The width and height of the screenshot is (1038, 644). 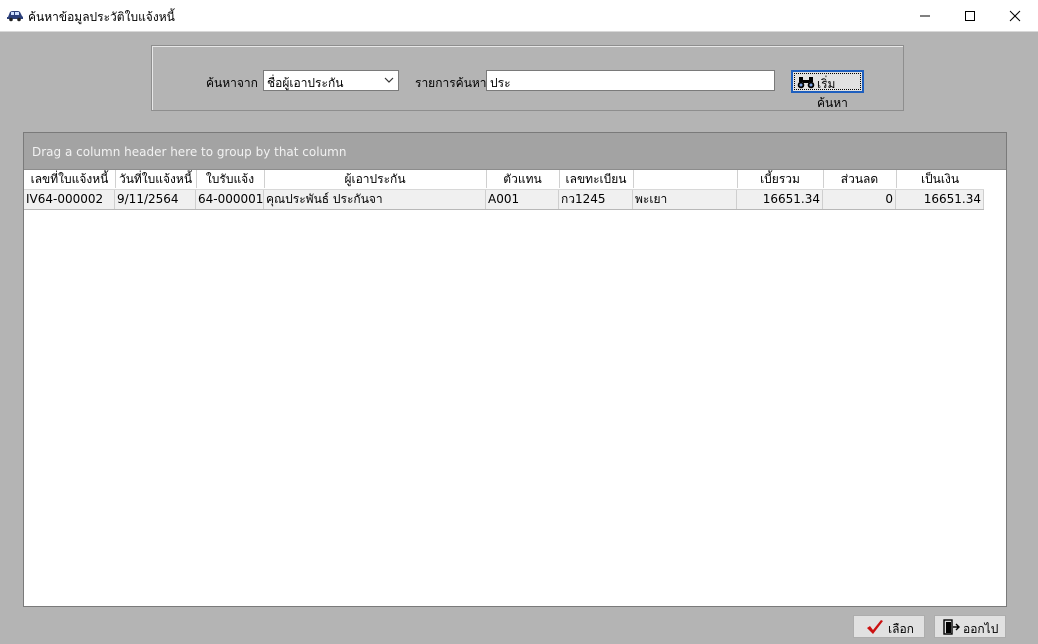 I want to click on minimize-icon, so click(x=925, y=15).